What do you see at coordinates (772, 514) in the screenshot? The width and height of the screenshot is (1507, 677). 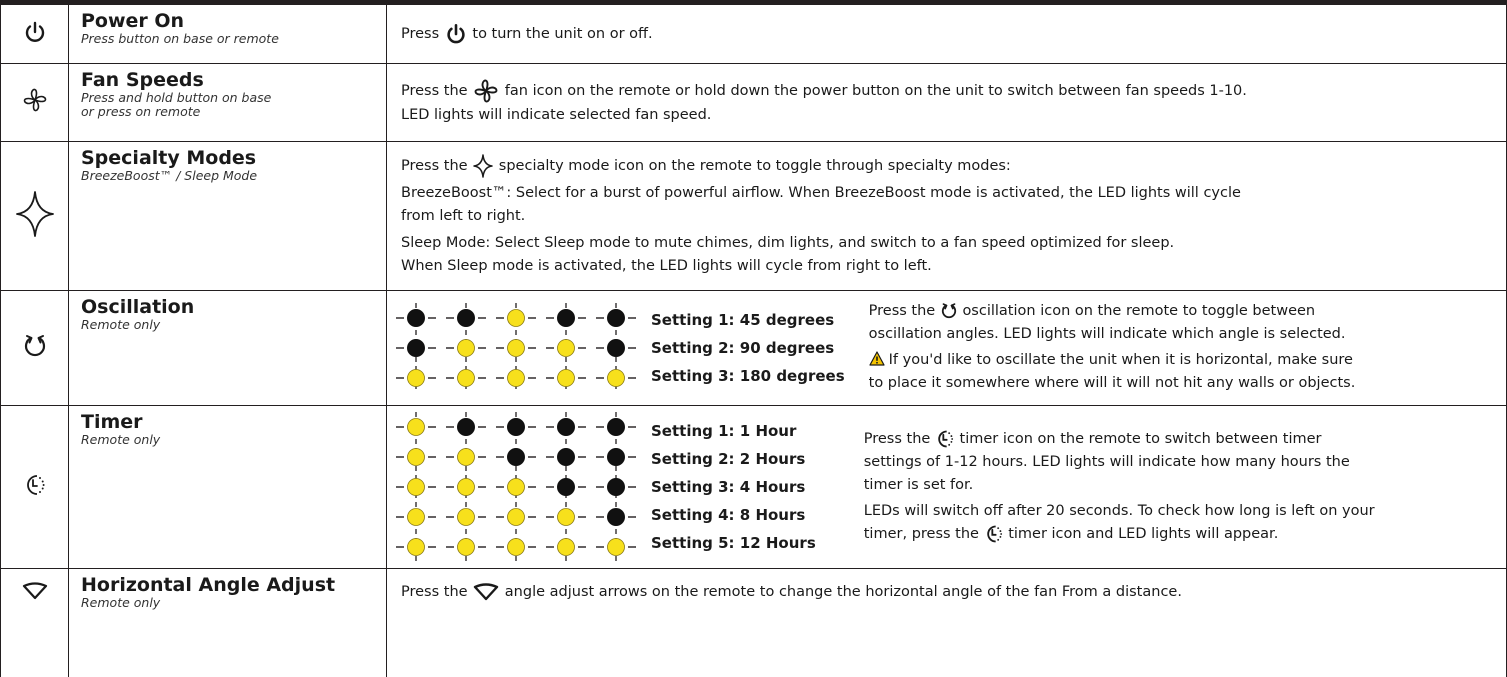 I see `setting-value: 8 Hours` at bounding box center [772, 514].